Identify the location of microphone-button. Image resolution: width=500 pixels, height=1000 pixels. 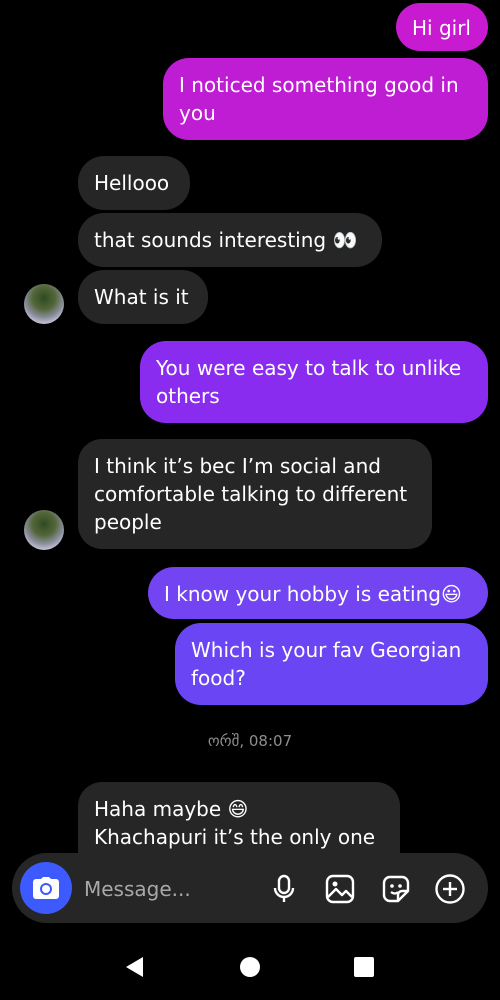
(284, 889).